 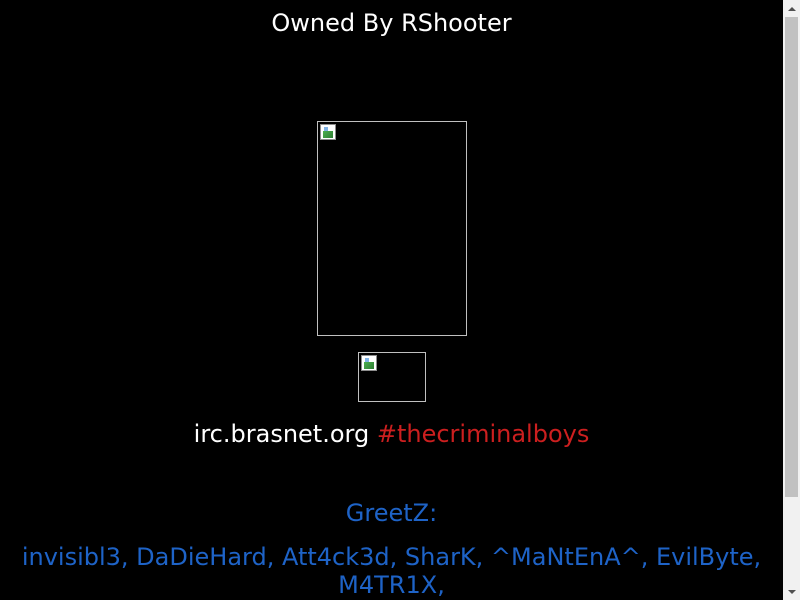 What do you see at coordinates (281, 434) in the screenshot?
I see `irc-server-text: irc.brasnet.org` at bounding box center [281, 434].